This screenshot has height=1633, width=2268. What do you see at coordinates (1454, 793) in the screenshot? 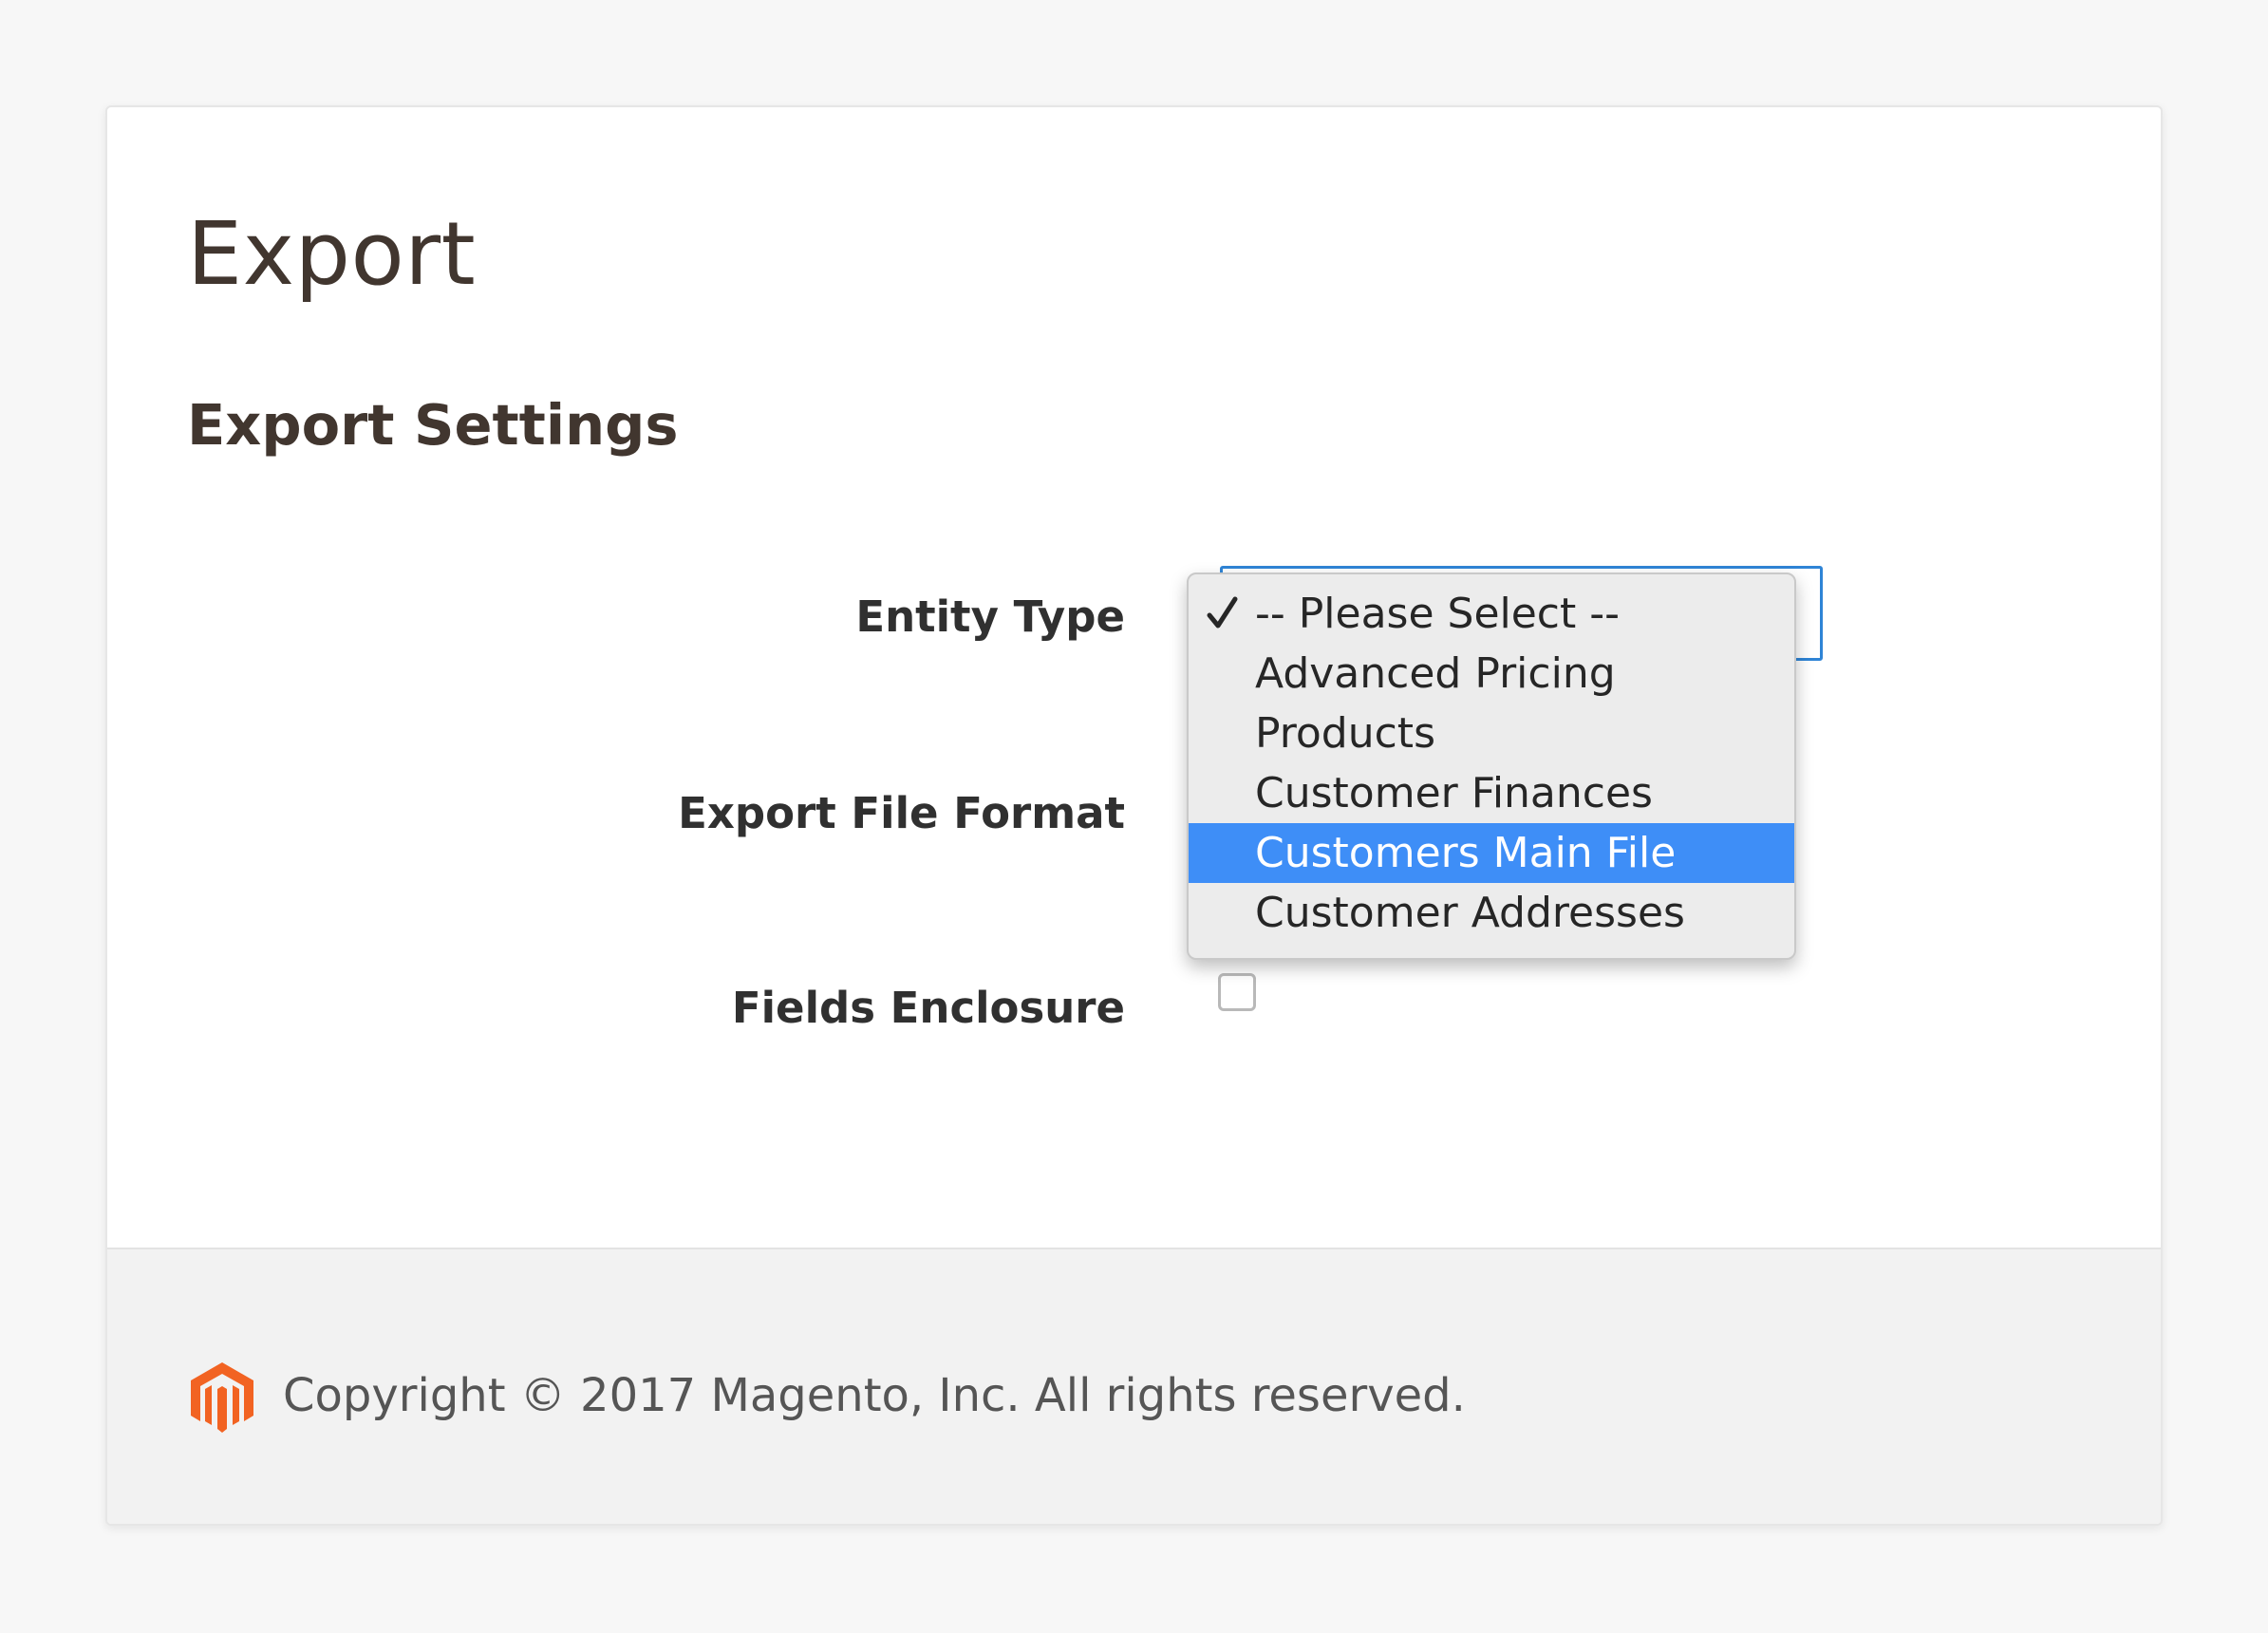
I see `dropdown-option-label: Customer Finances` at bounding box center [1454, 793].